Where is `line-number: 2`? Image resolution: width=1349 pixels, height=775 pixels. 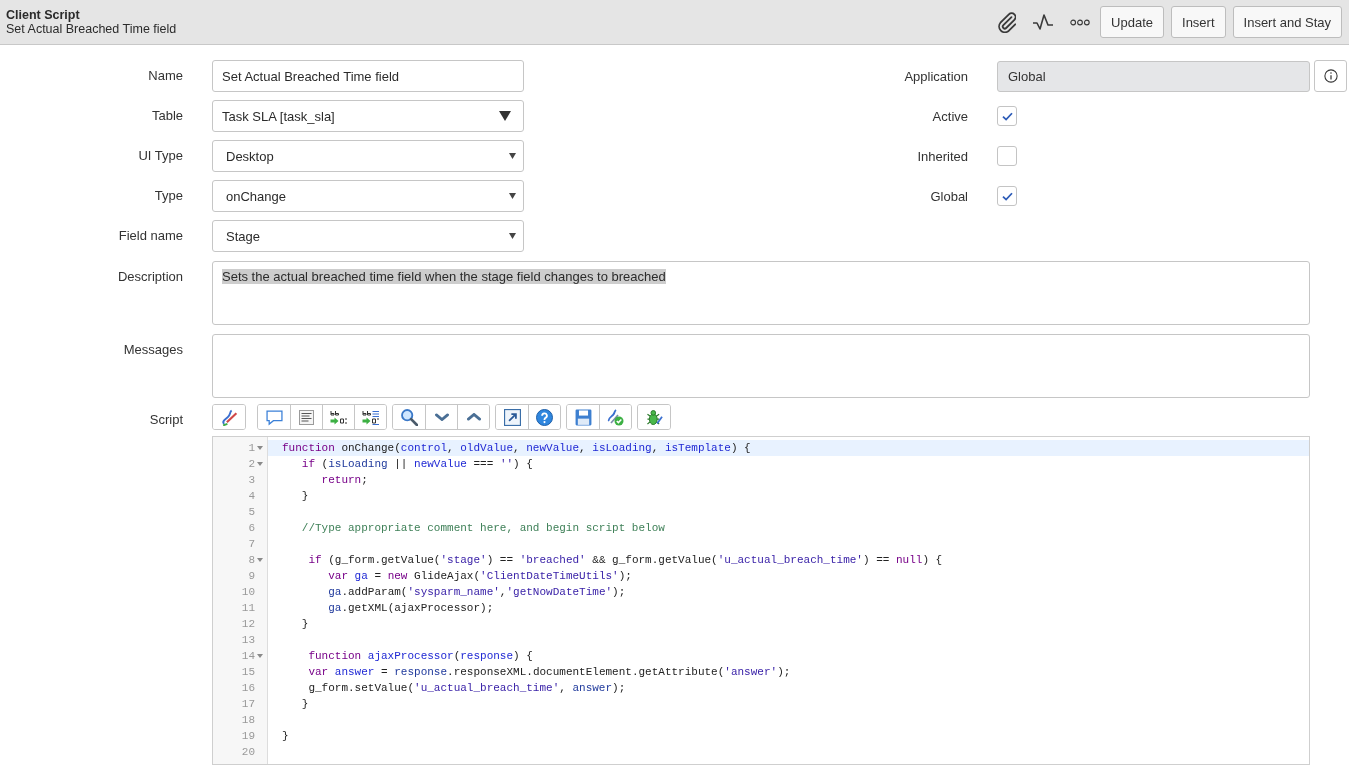
line-number: 2 is located at coordinates (251, 464).